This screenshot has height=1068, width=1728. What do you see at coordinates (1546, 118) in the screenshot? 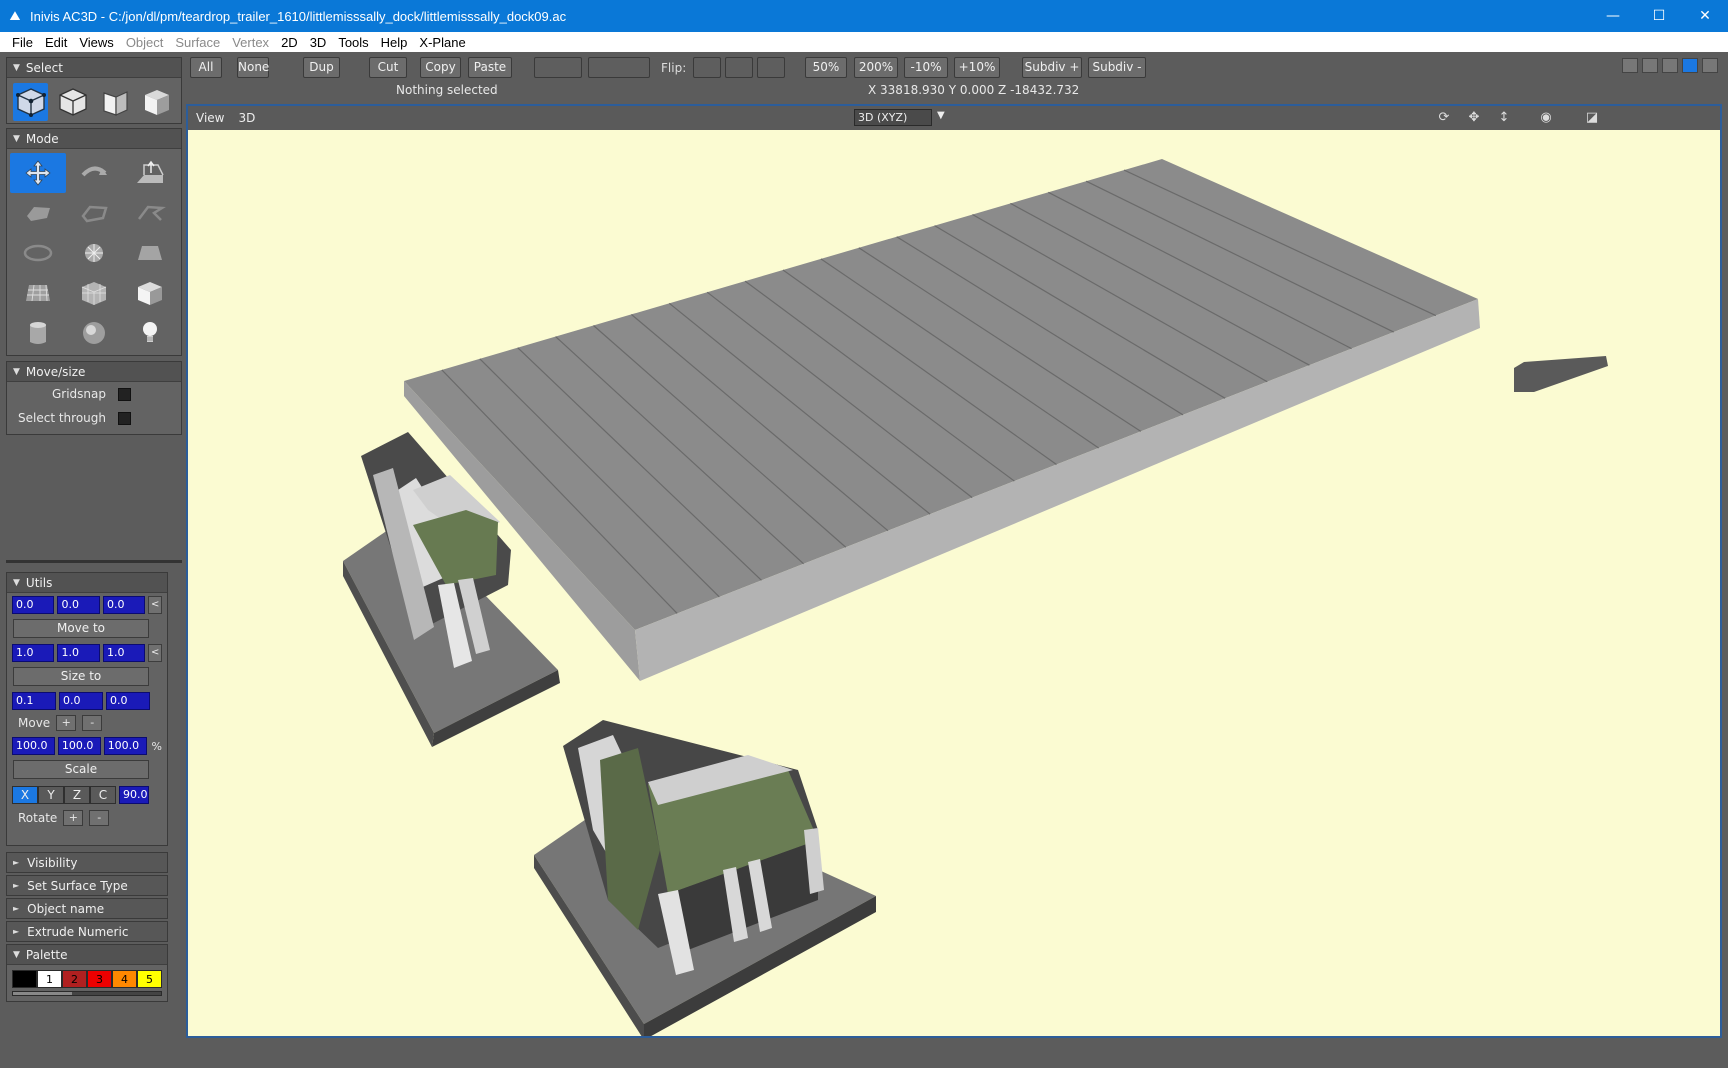
I see `eye-icon: ◉` at bounding box center [1546, 118].